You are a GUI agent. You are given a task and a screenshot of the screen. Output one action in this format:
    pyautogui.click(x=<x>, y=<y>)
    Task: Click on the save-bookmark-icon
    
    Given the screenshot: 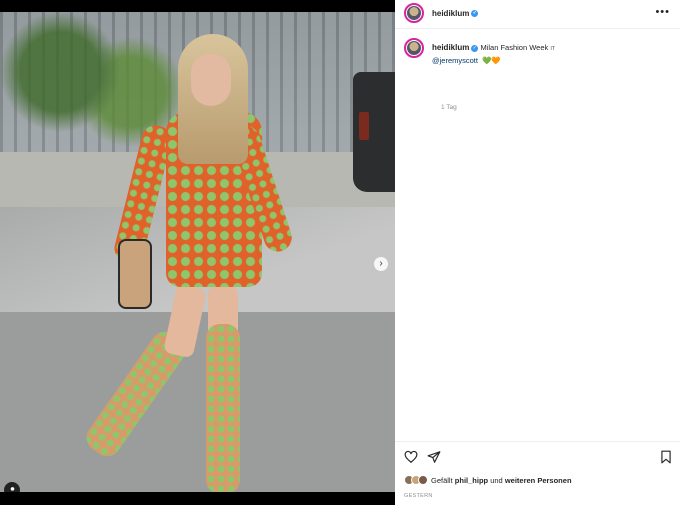 What is the action you would take?
    pyautogui.click(x=666, y=457)
    